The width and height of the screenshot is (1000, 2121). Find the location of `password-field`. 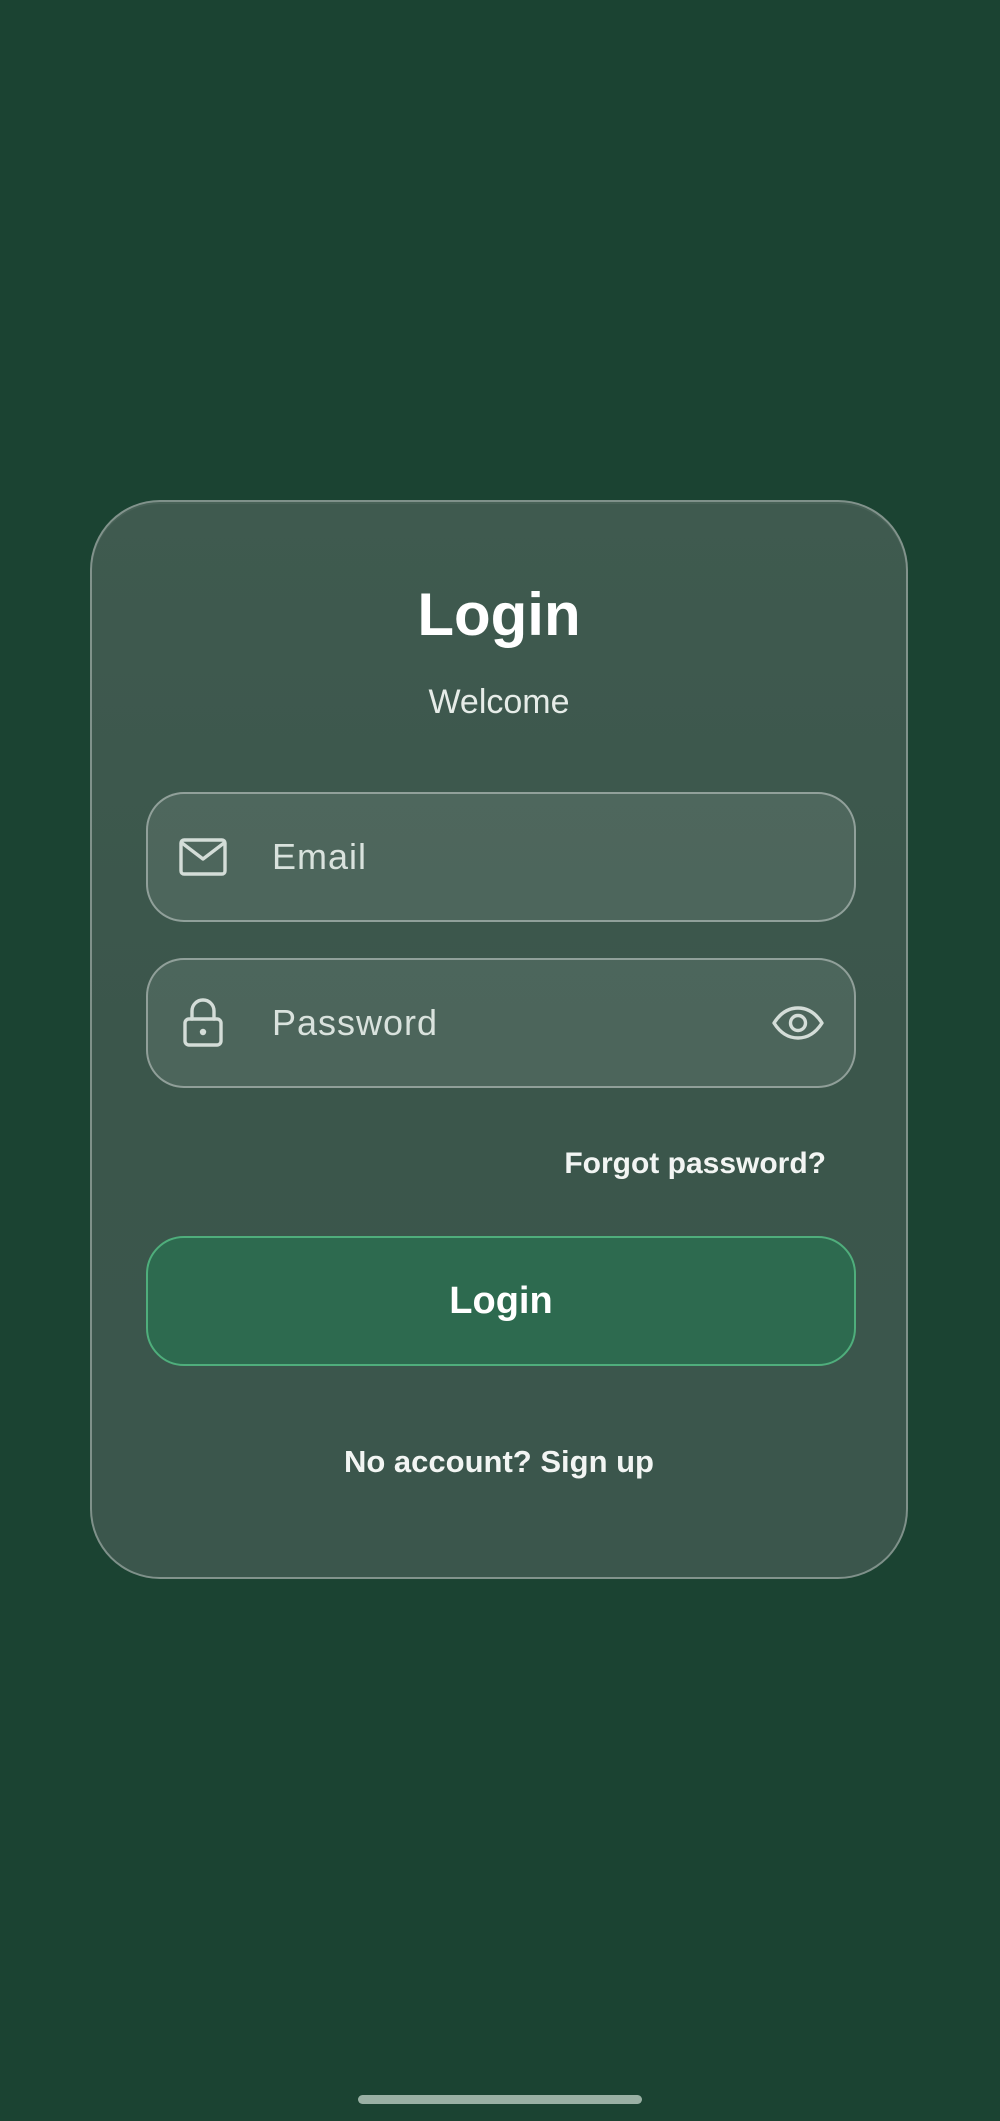

password-field is located at coordinates (501, 1023).